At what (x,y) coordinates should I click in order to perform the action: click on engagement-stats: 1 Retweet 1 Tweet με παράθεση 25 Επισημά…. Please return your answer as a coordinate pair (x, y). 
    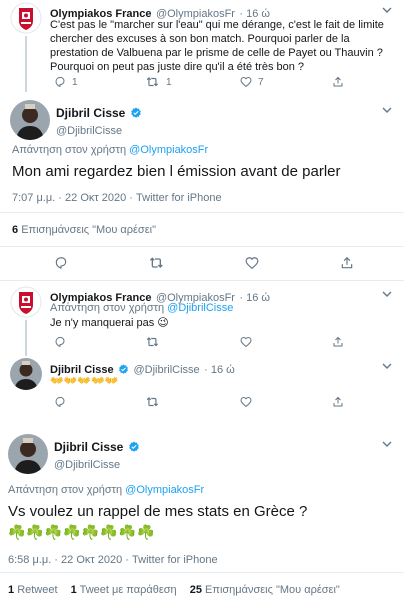
    Looking at the image, I should click on (174, 590).